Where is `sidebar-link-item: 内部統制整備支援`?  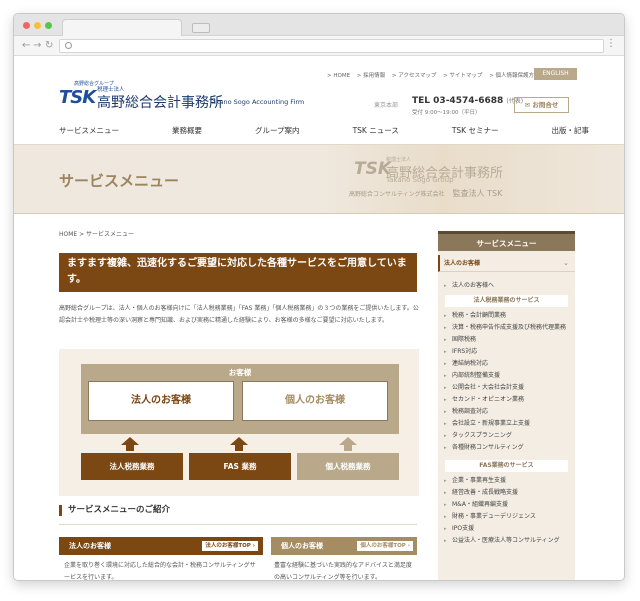 sidebar-link-item: 内部統制整備支援 is located at coordinates (506, 376).